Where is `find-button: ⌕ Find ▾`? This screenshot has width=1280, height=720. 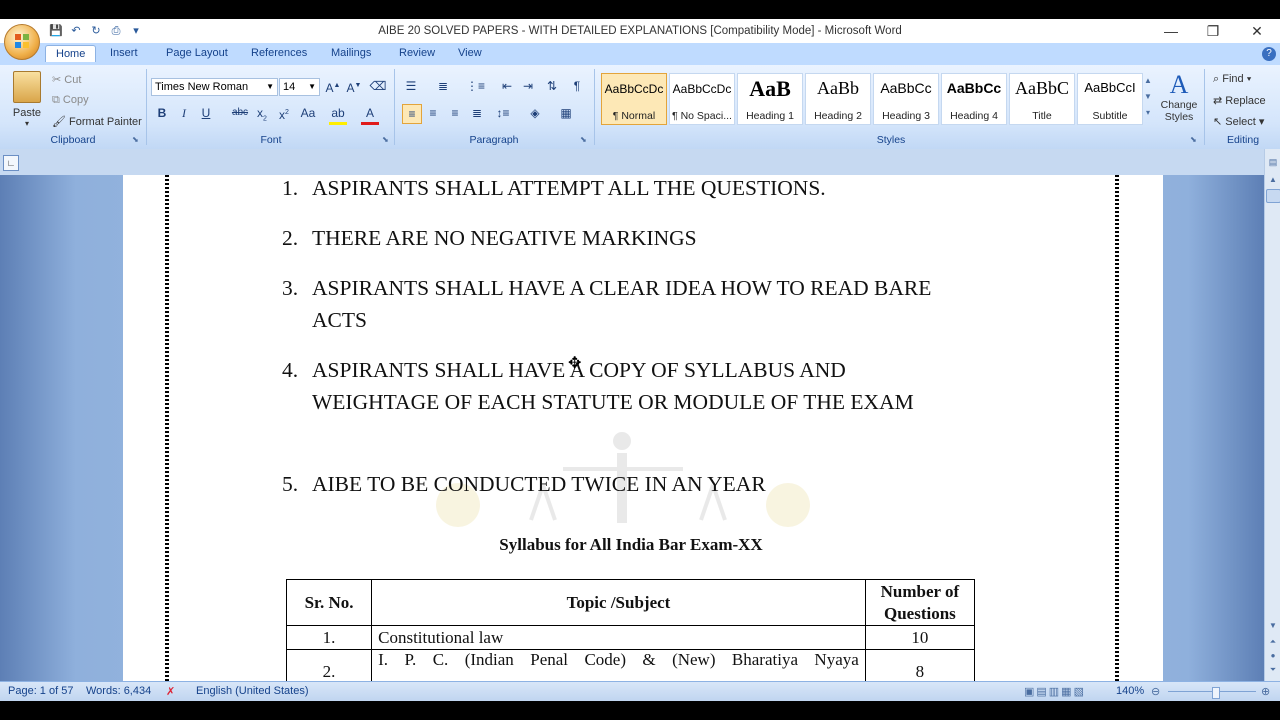
find-button: ⌕ Find ▾ is located at coordinates (1232, 79).